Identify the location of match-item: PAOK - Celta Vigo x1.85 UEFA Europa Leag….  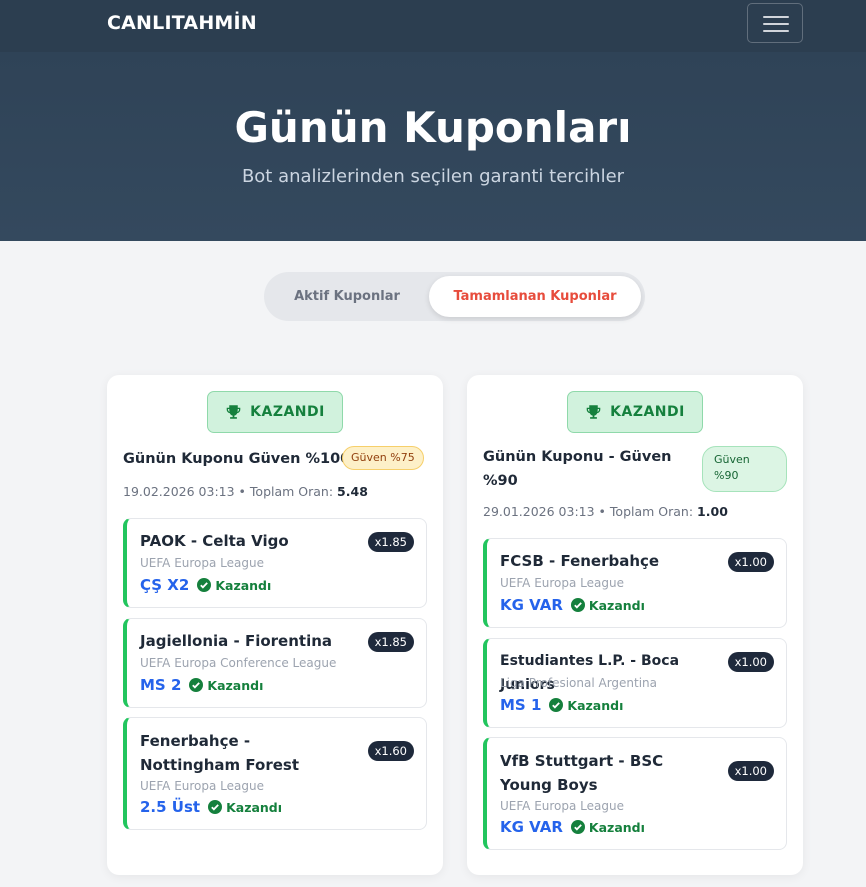
(275, 563).